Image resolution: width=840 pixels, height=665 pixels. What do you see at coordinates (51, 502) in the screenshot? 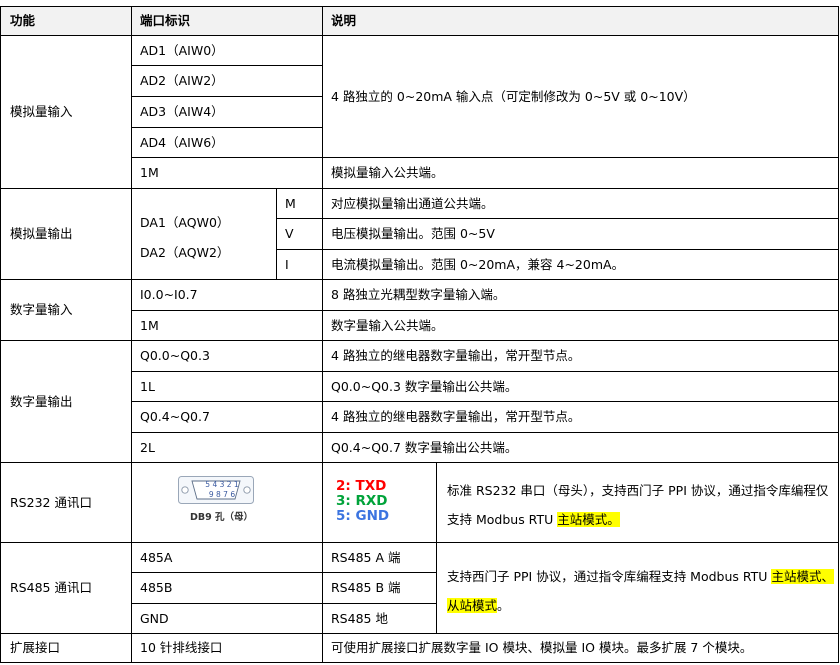
I see `rs232-func: RS232 通讯口` at bounding box center [51, 502].